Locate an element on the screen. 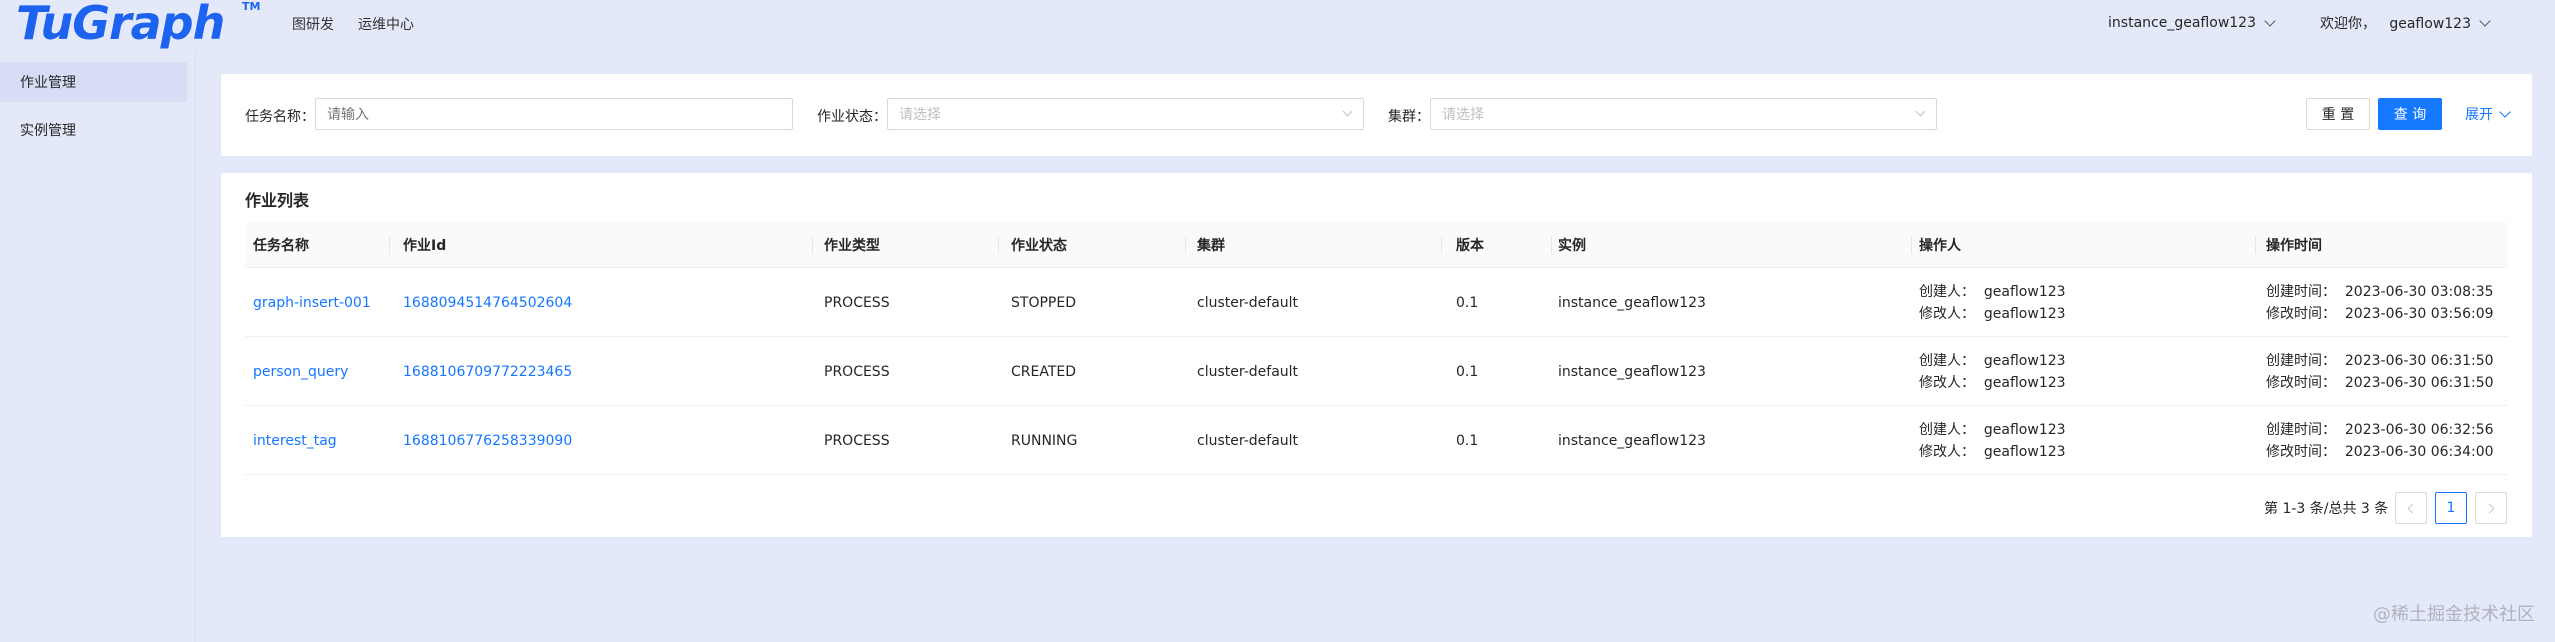 The width and height of the screenshot is (2555, 642). task-name-link: graph-insert-001 is located at coordinates (312, 302).